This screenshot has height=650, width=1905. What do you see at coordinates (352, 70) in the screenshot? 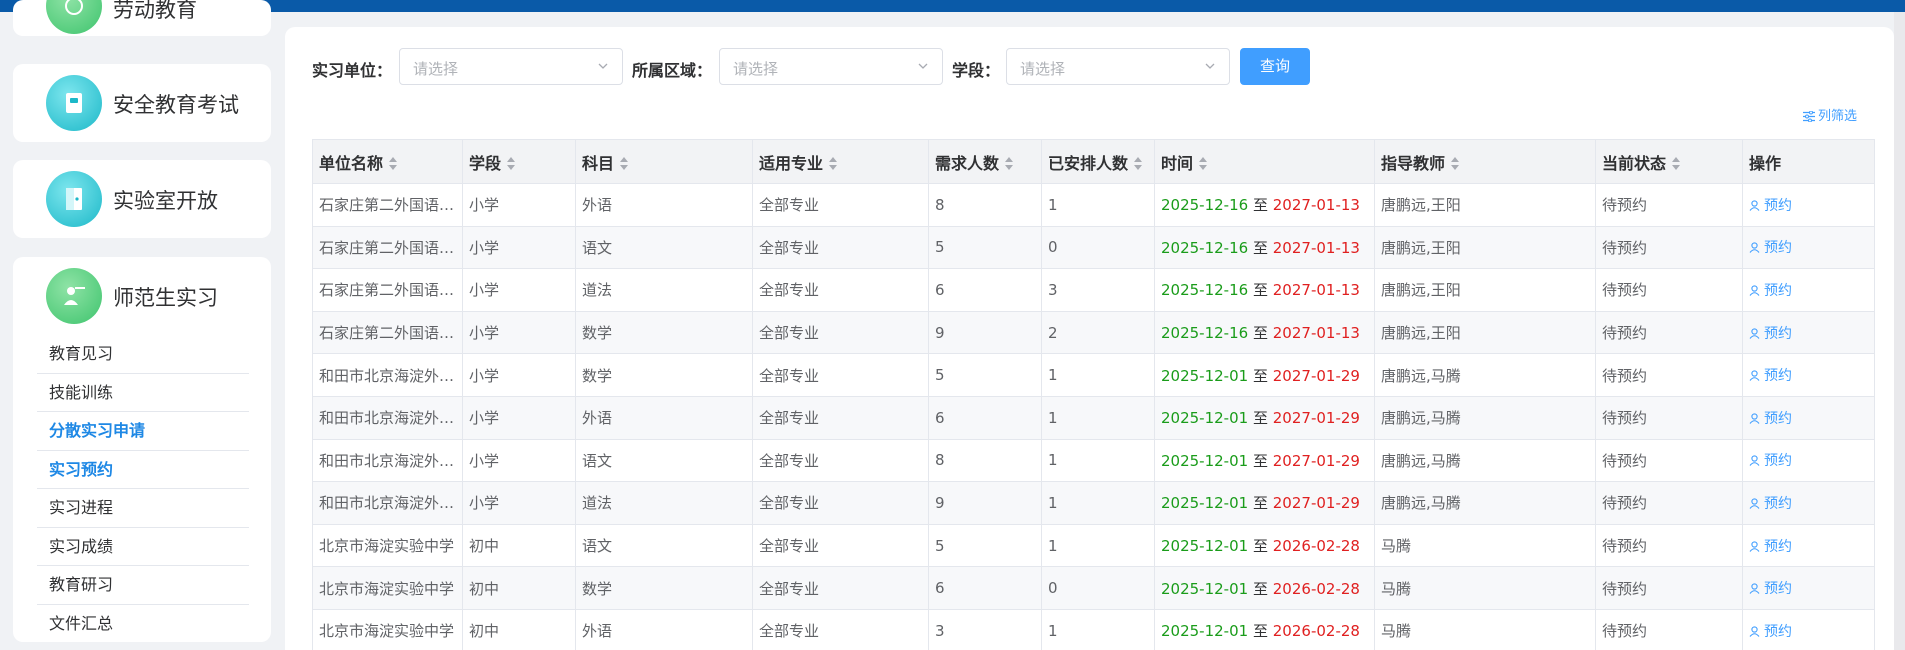
I see `unit-filter-label: 实习单位：` at bounding box center [352, 70].